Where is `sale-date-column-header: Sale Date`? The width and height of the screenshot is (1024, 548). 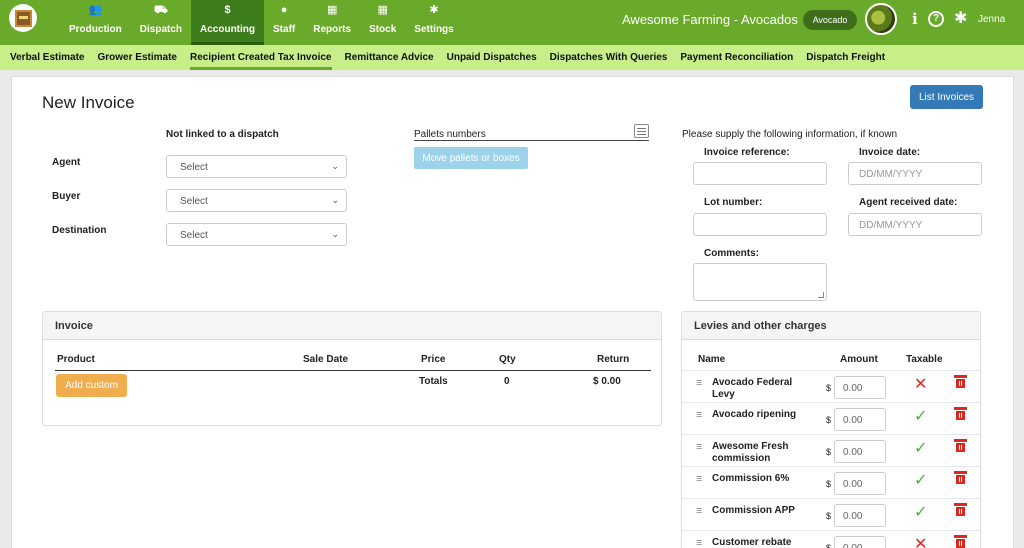
sale-date-column-header: Sale Date is located at coordinates (326, 359).